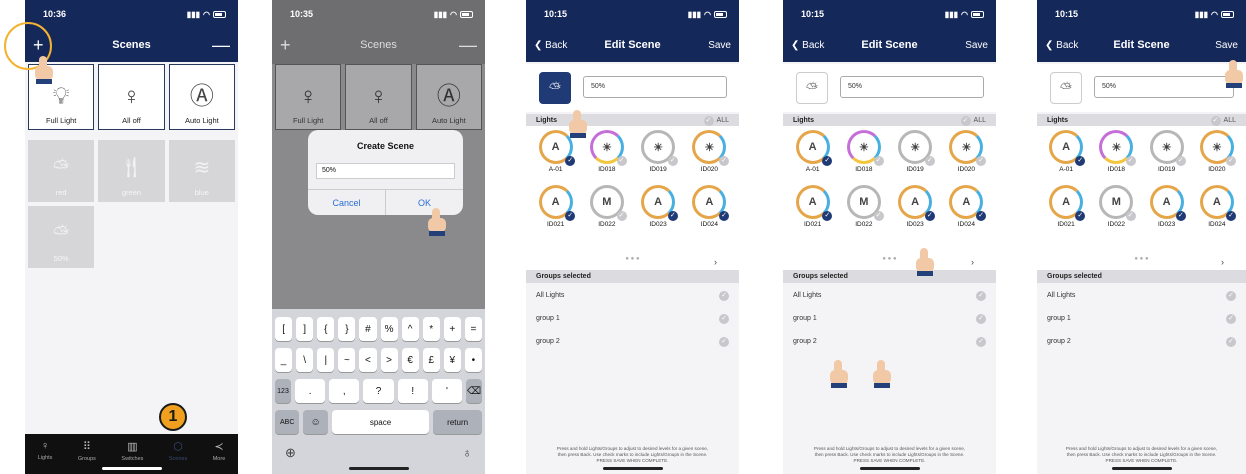 The image size is (1246, 474). What do you see at coordinates (389, 360) in the screenshot?
I see `keyboard-key: >` at bounding box center [389, 360].